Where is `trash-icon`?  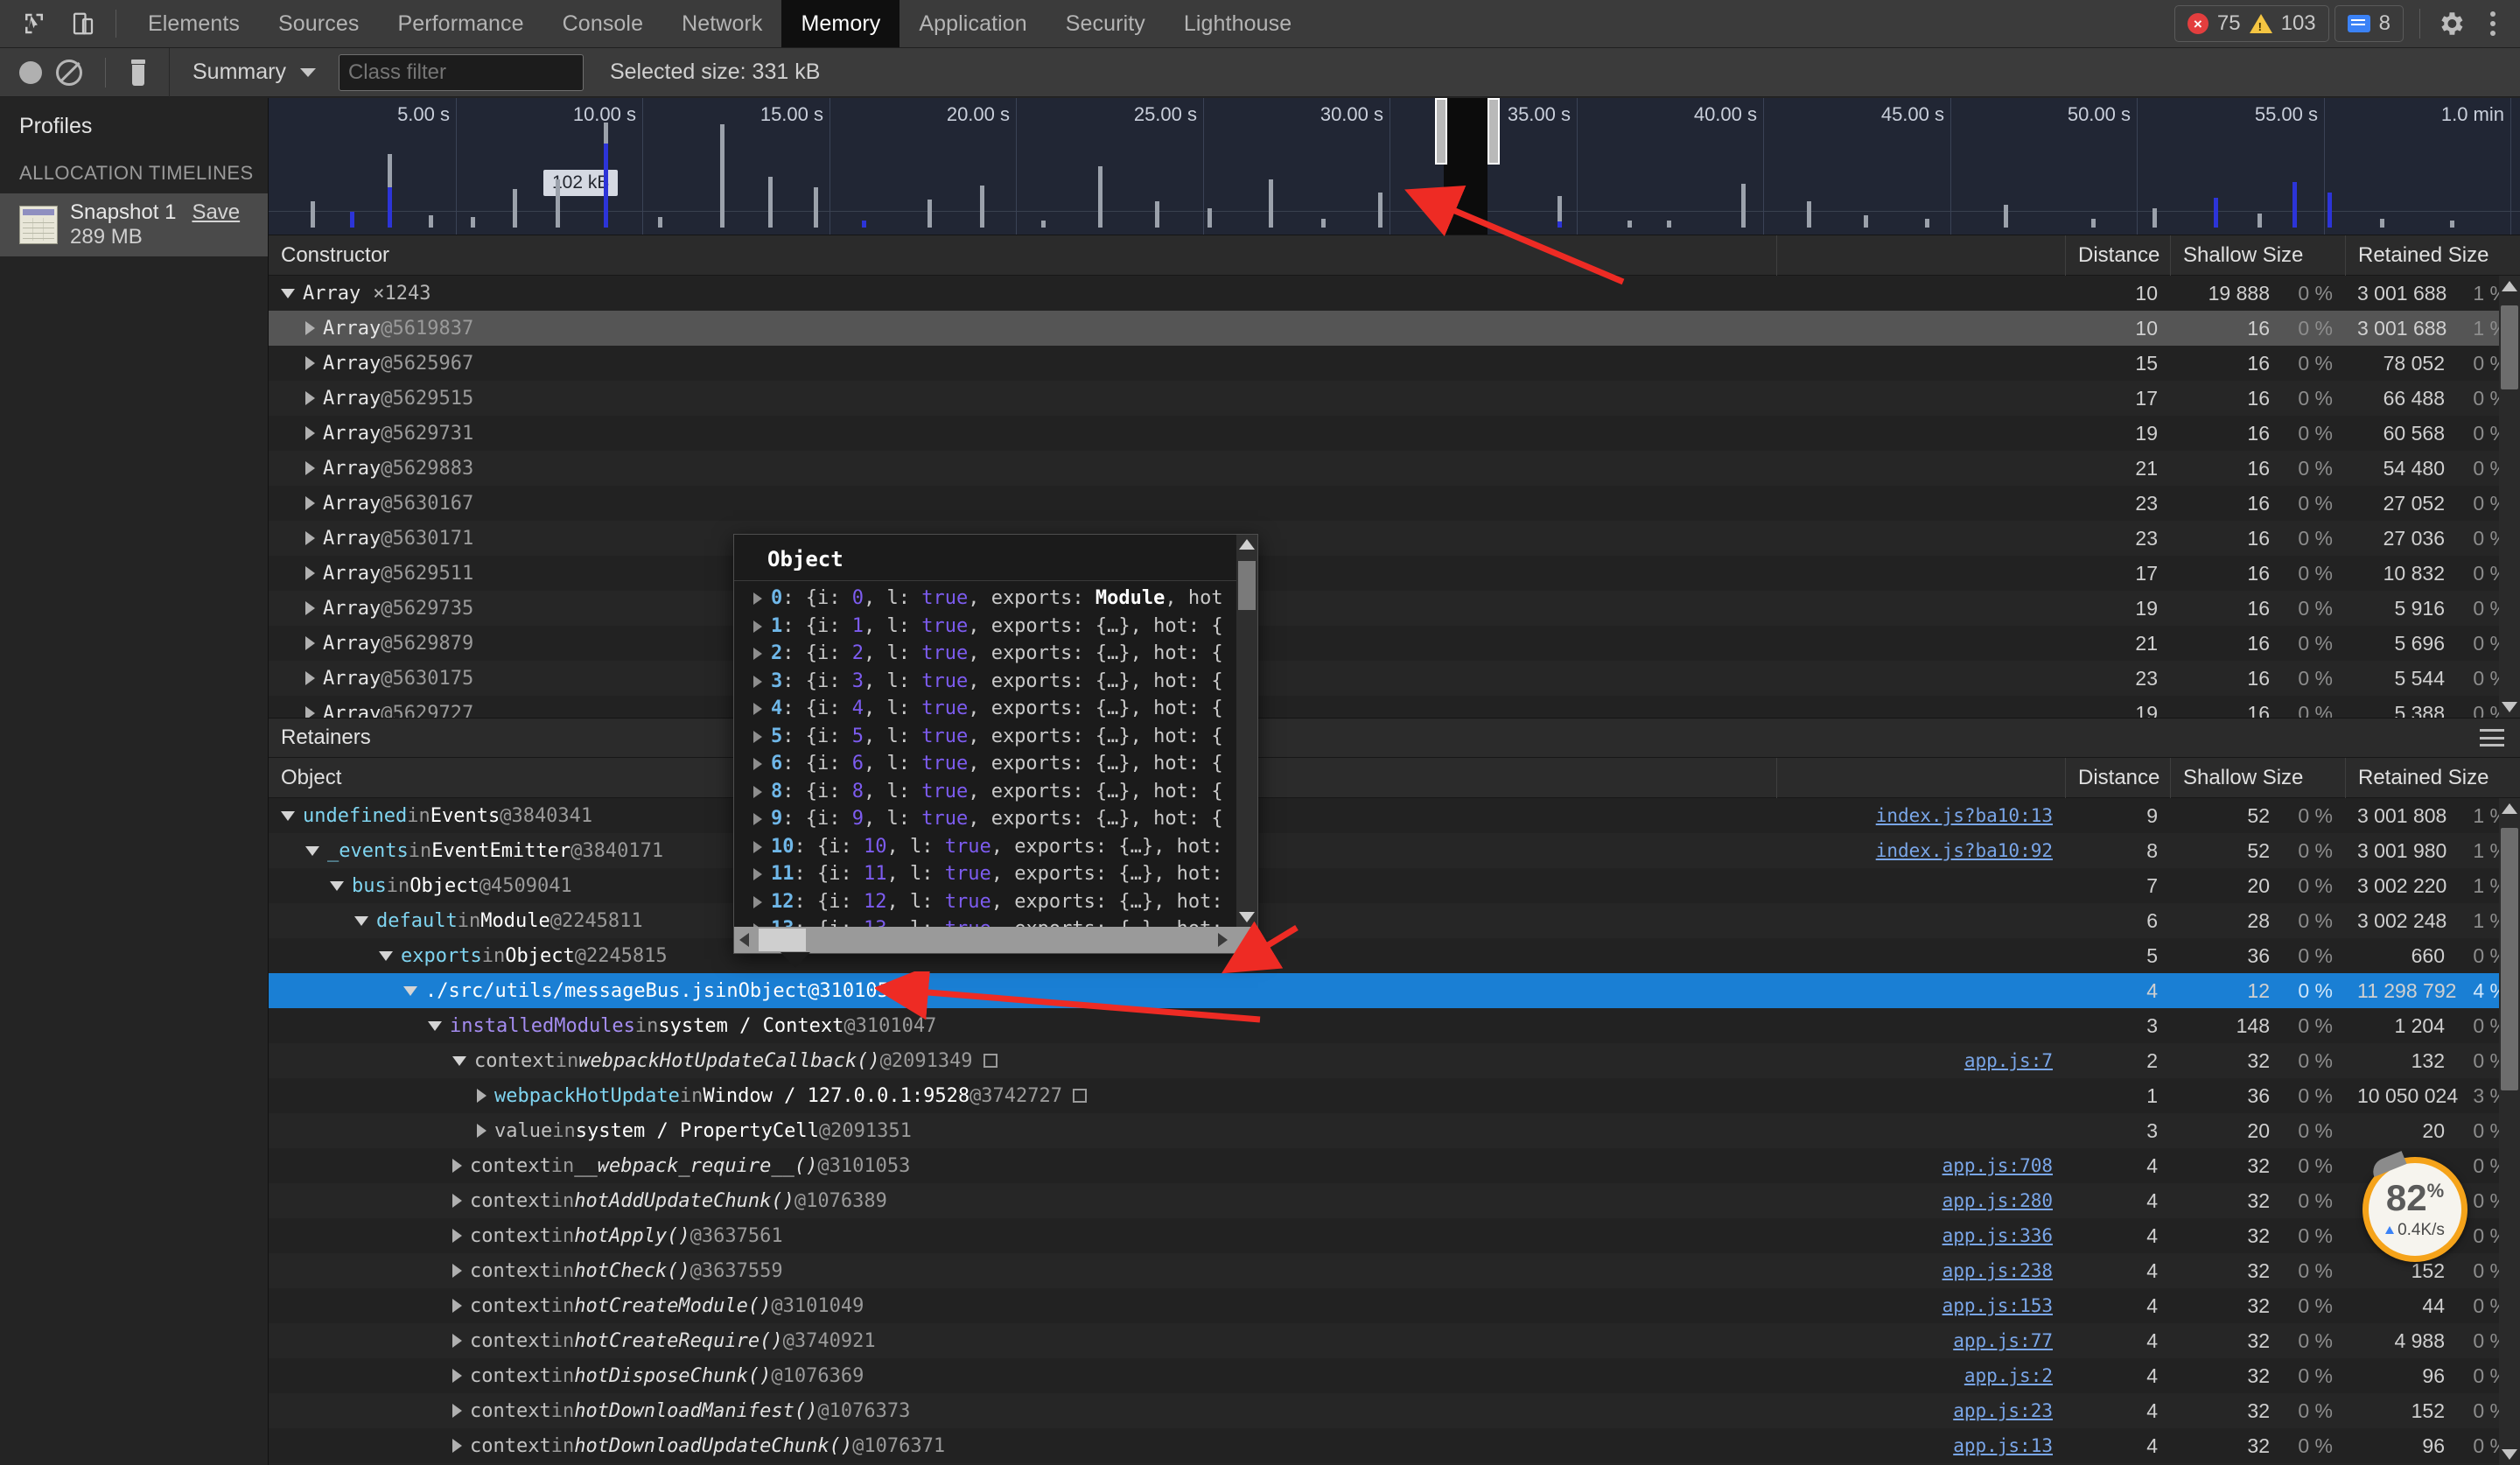
trash-icon is located at coordinates (138, 72).